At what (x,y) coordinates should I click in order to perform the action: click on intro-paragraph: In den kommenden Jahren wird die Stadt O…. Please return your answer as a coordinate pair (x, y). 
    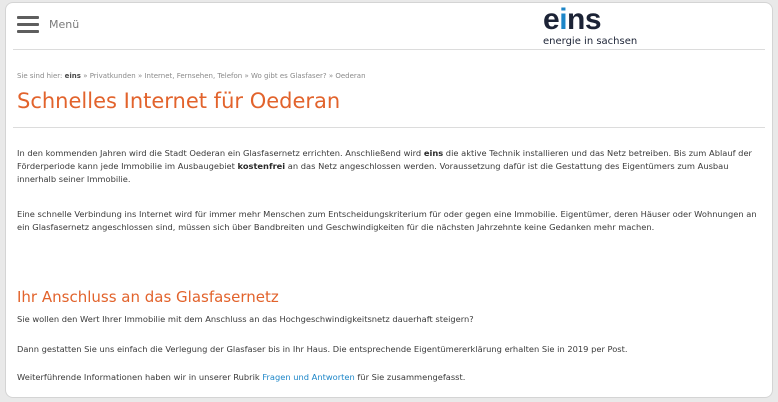
    Looking at the image, I should click on (384, 166).